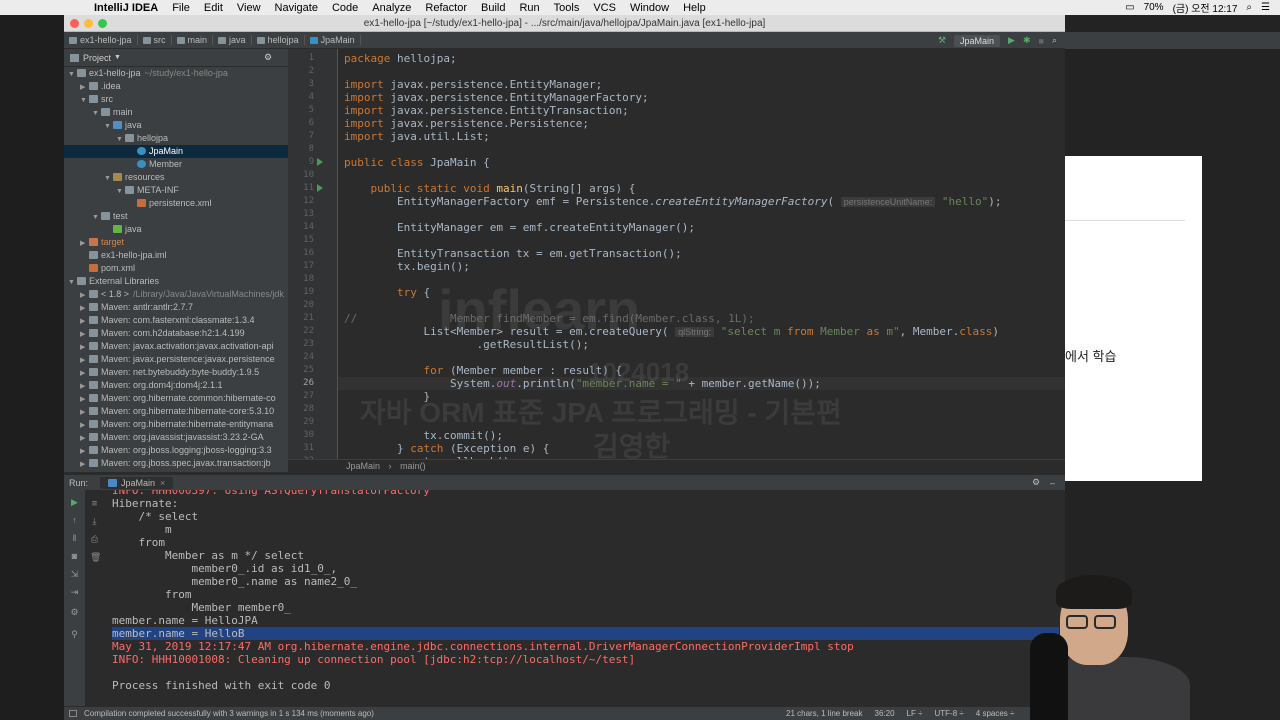  What do you see at coordinates (1052, 483) in the screenshot?
I see `hide-icon: –` at bounding box center [1052, 483].